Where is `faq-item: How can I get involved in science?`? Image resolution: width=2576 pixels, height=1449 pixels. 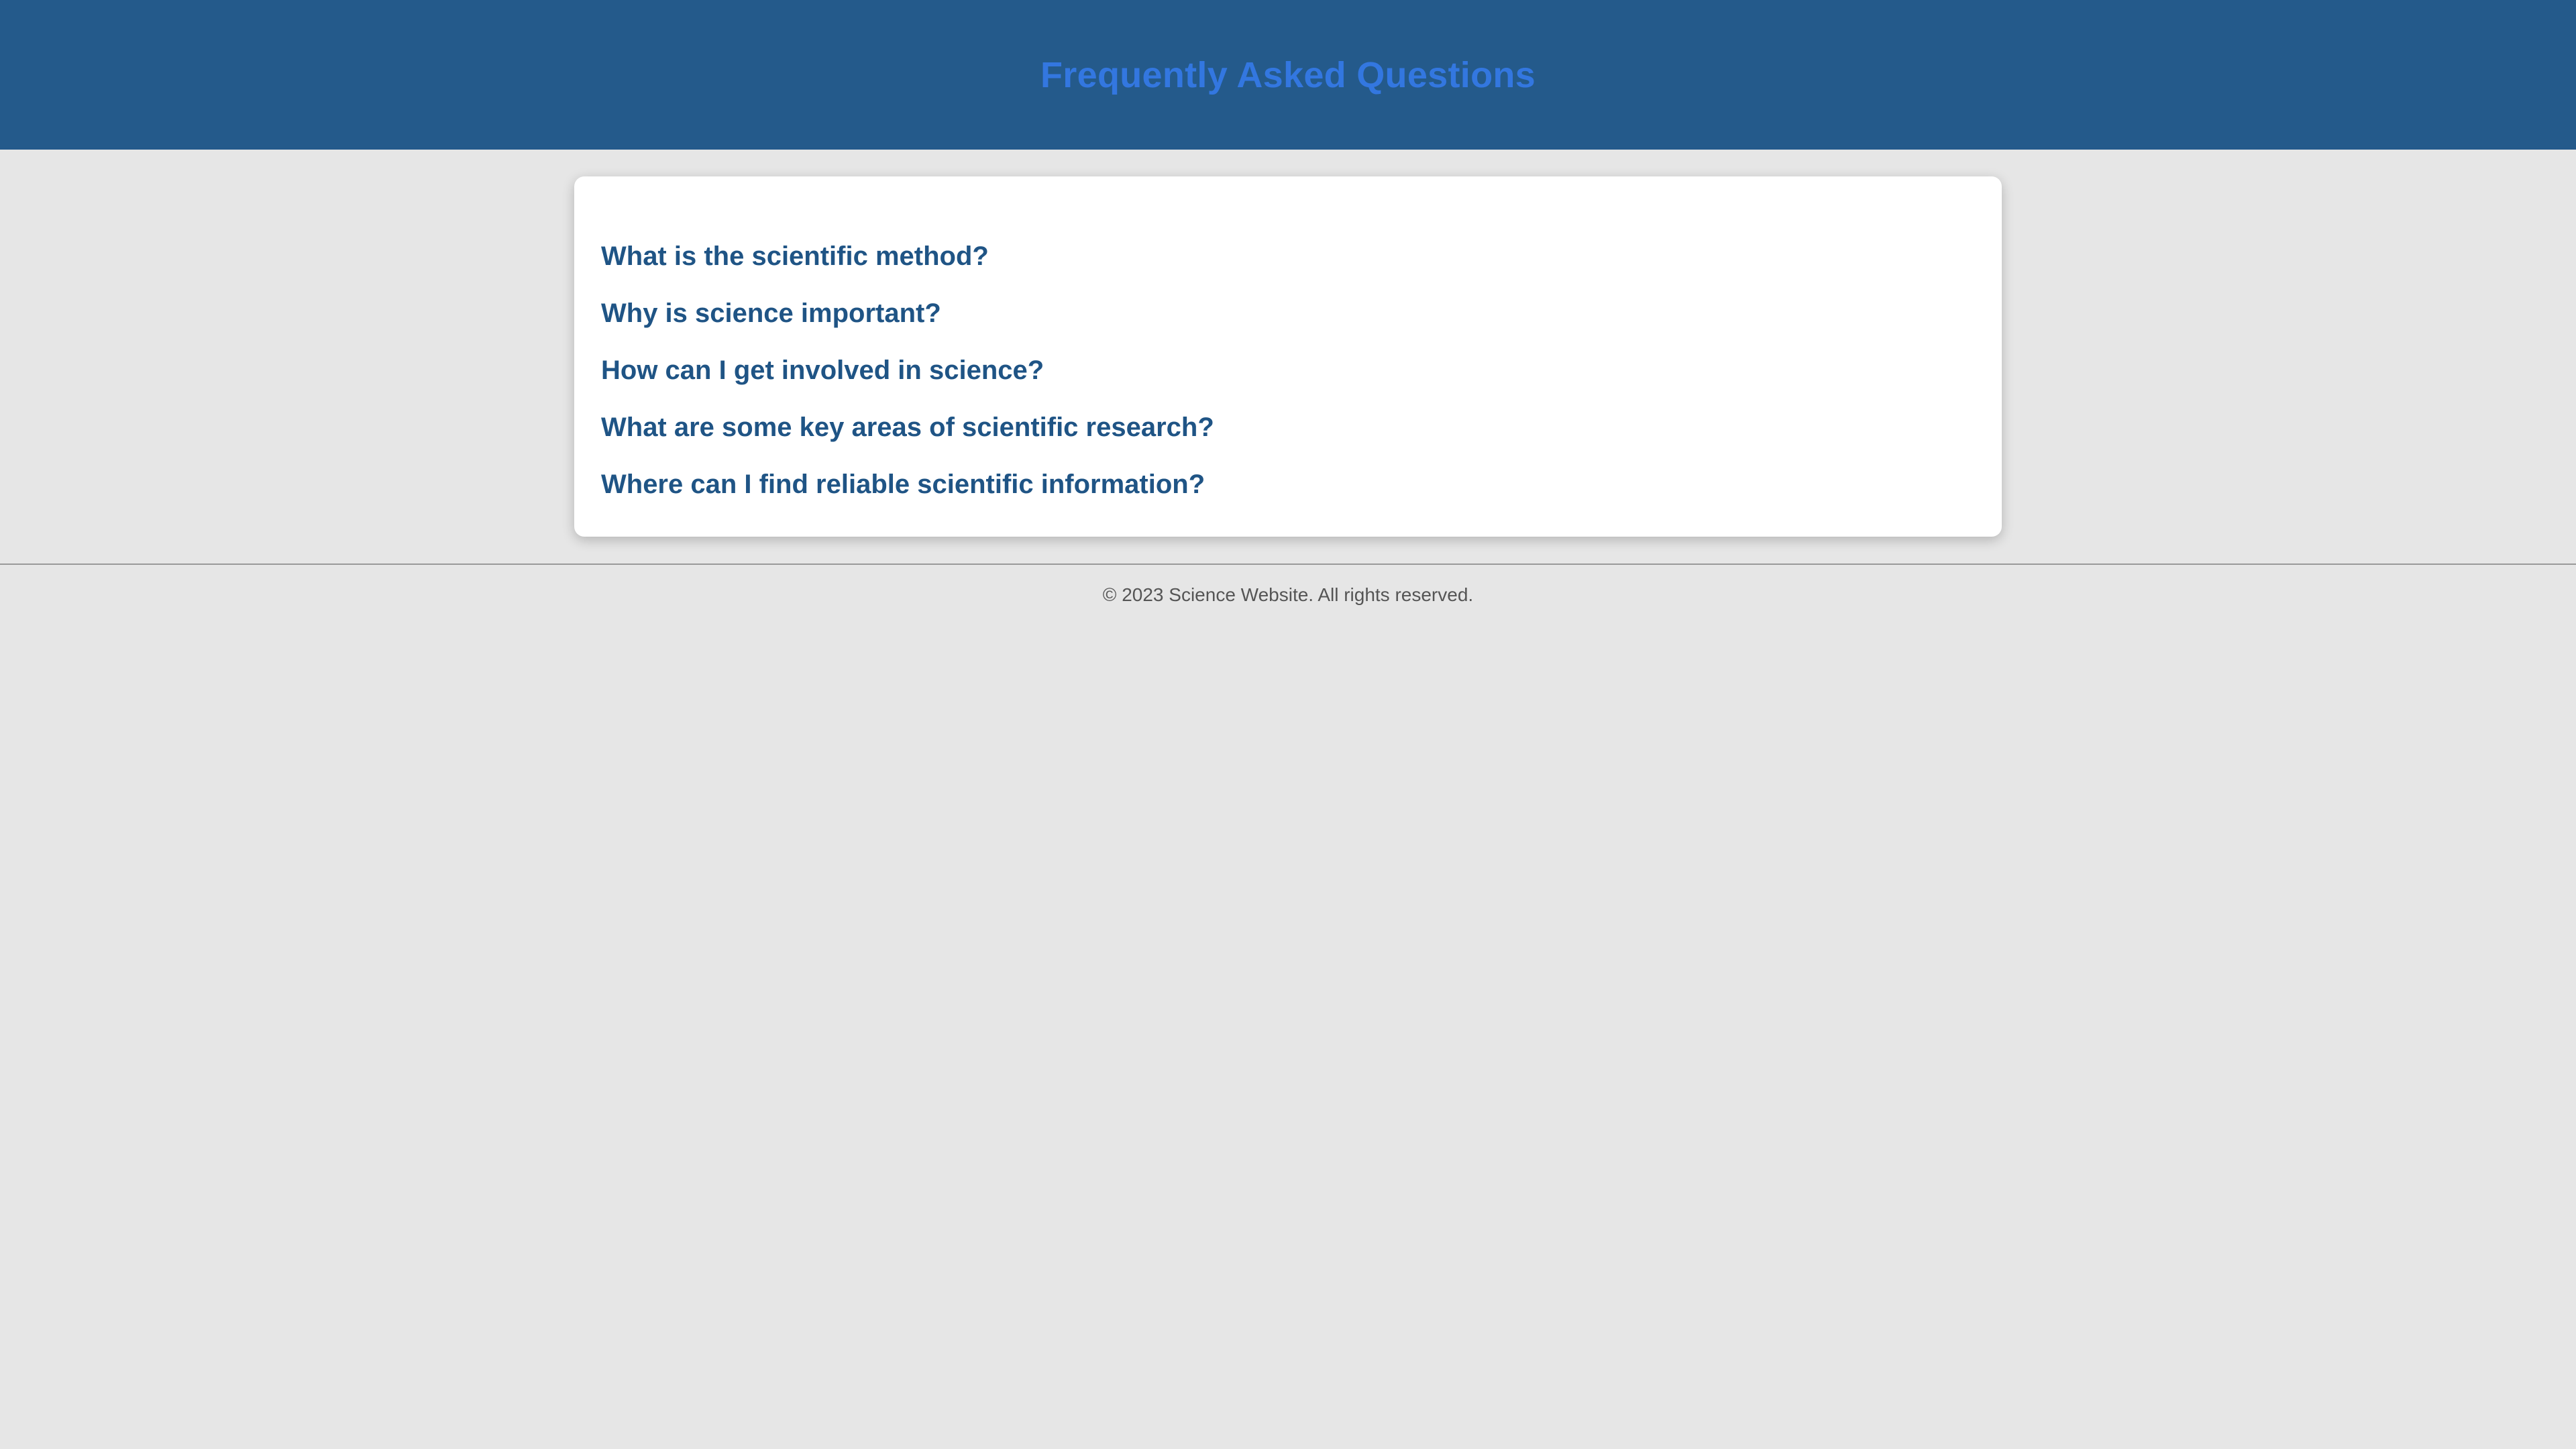 faq-item: How can I get involved in science? is located at coordinates (907, 369).